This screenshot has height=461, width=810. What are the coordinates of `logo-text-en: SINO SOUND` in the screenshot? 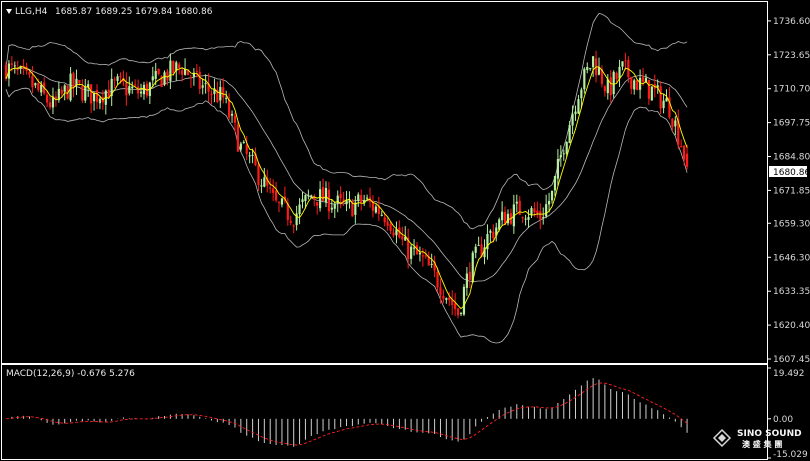 It's located at (769, 434).